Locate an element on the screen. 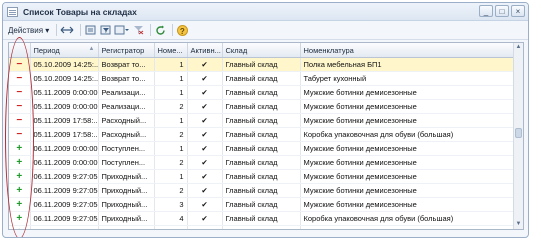 The image size is (533, 241). actions-menu: Действия ▾ is located at coordinates (28, 30).